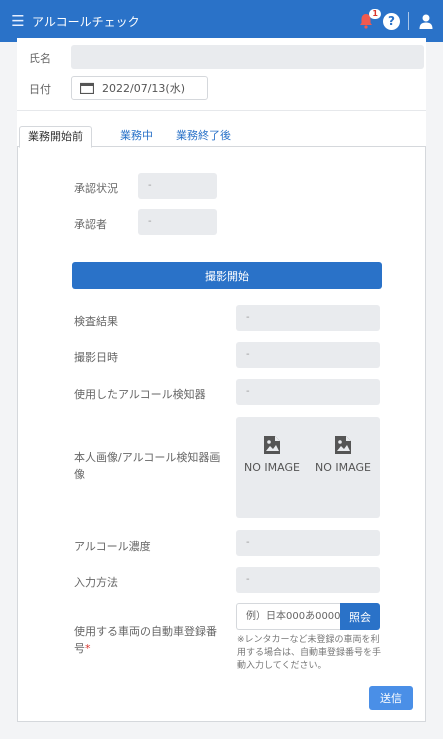  I want to click on image-preview-box: NO IMAGE NO IMAGE, so click(308, 467).